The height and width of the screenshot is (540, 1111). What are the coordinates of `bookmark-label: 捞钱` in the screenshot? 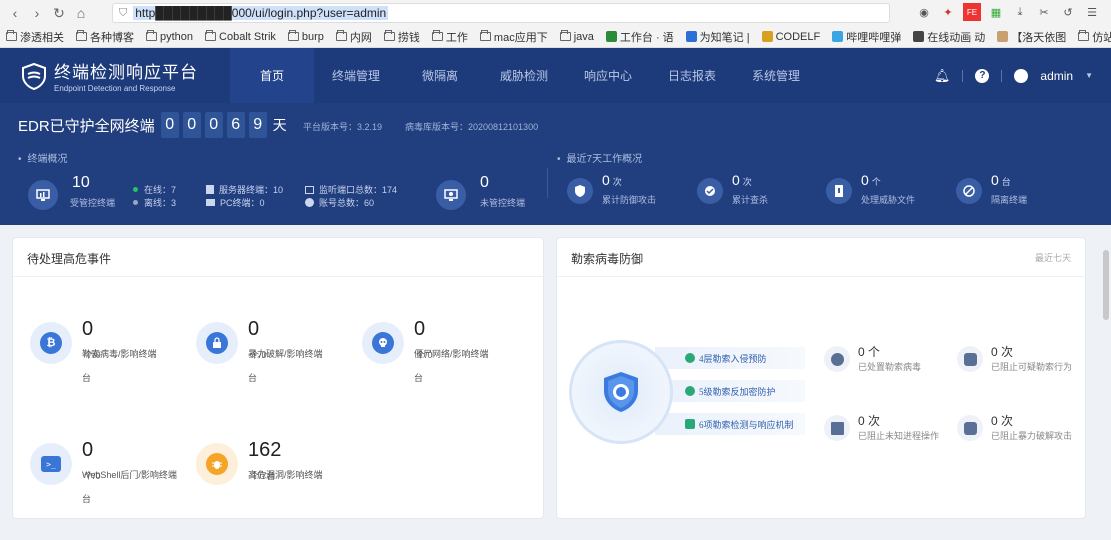 It's located at (408, 37).